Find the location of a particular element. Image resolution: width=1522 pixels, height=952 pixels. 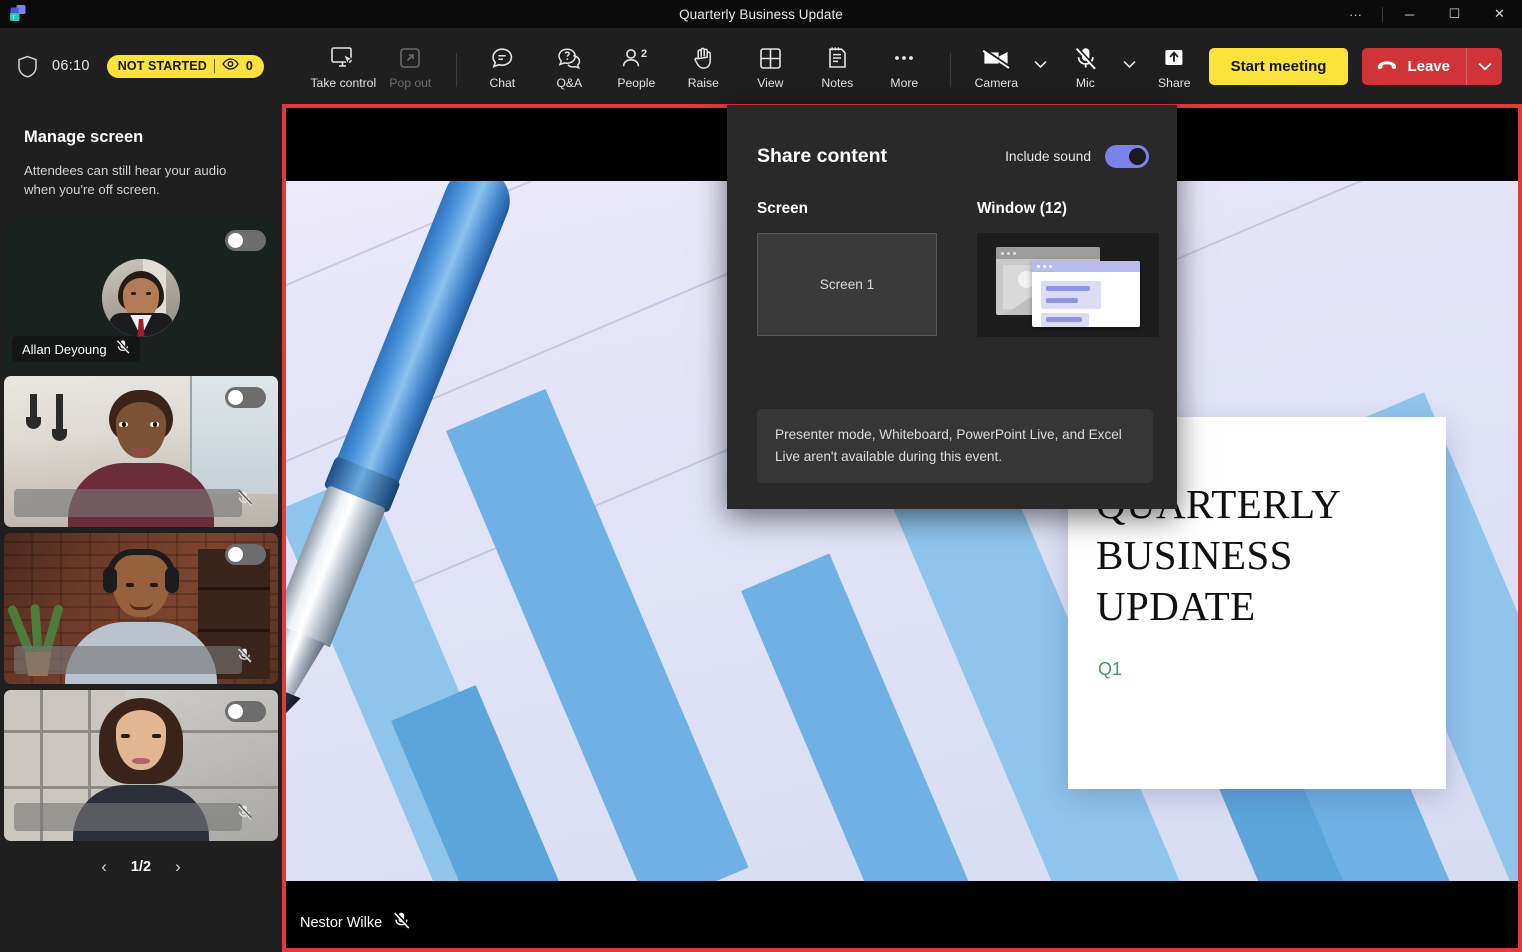

camera-off-icon is located at coordinates (996, 58).